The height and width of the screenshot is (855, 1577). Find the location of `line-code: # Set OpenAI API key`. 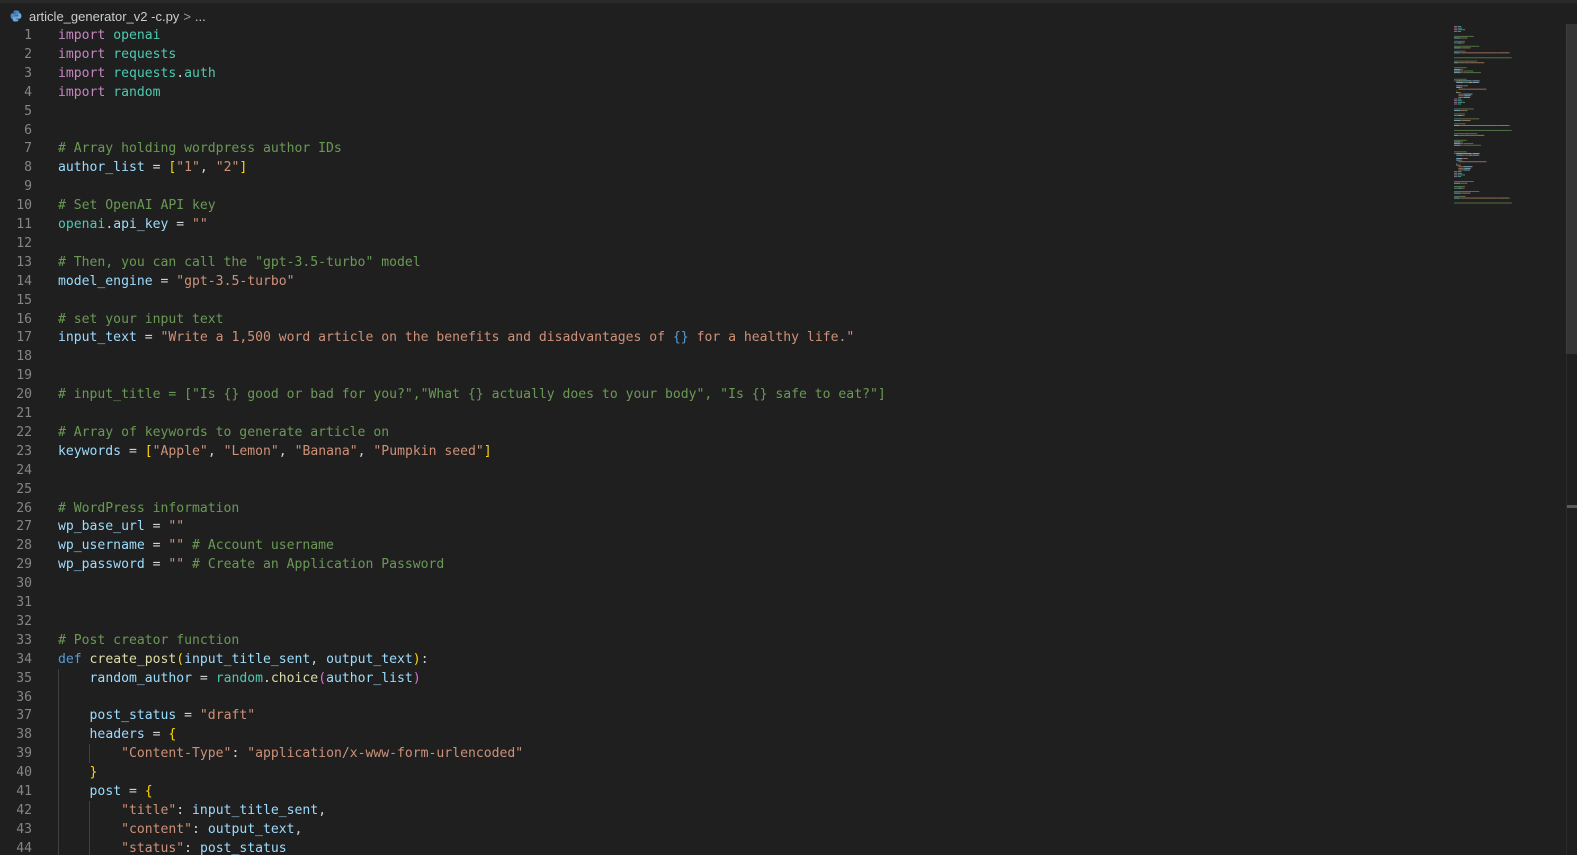

line-code: # Set OpenAI API key is located at coordinates (137, 205).